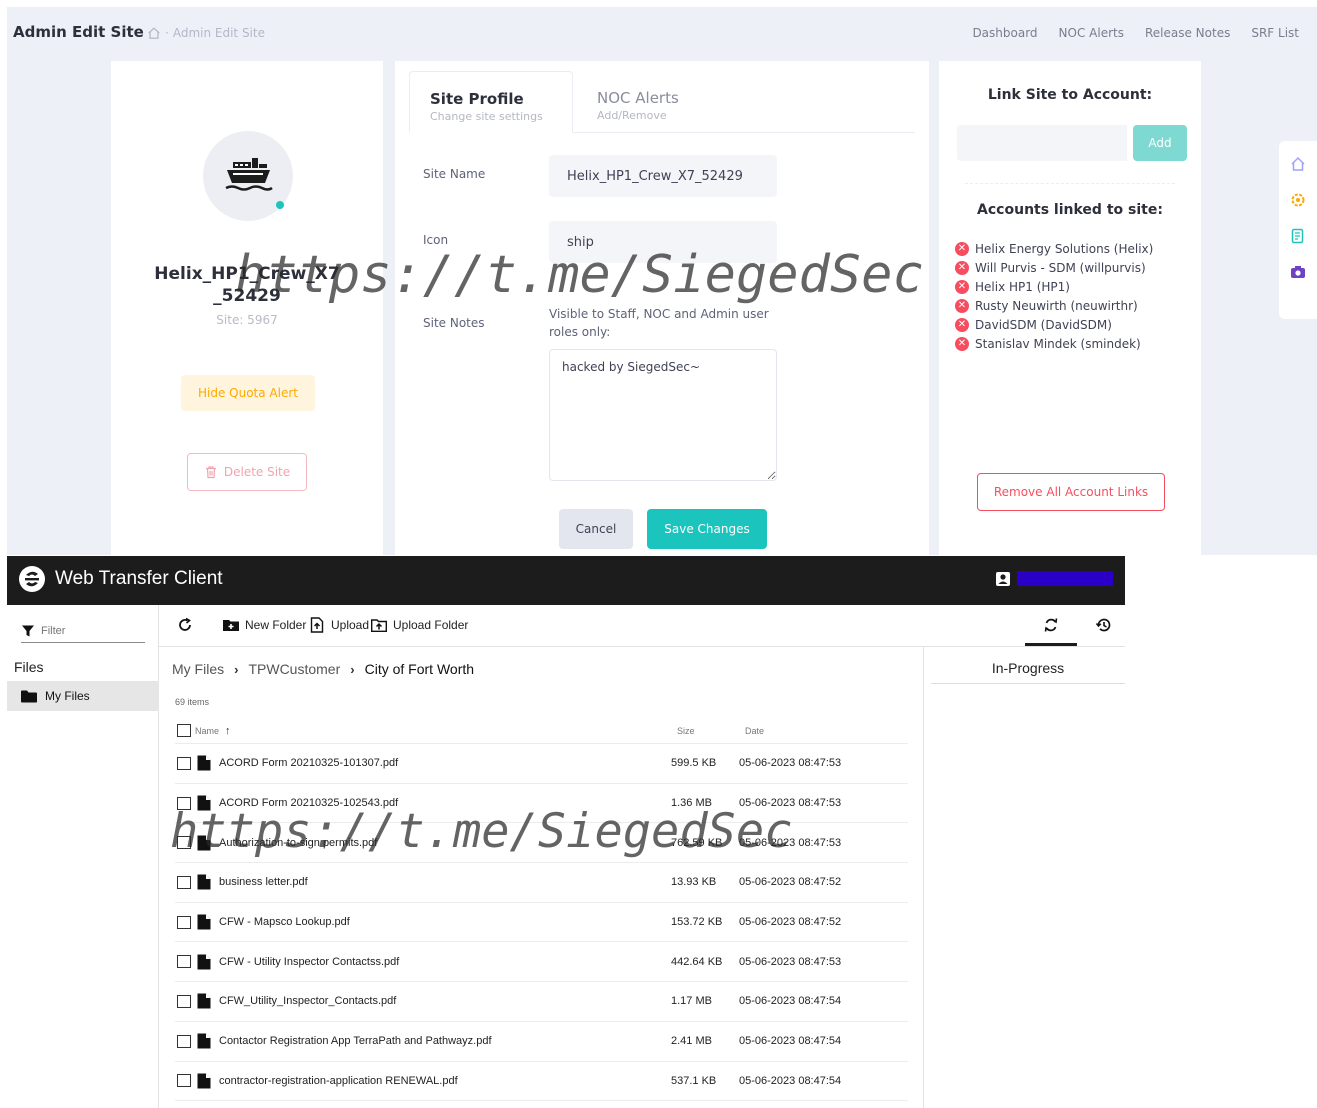 This screenshot has height=1108, width=1317. I want to click on sort-by-name: Name ↑, so click(436, 731).